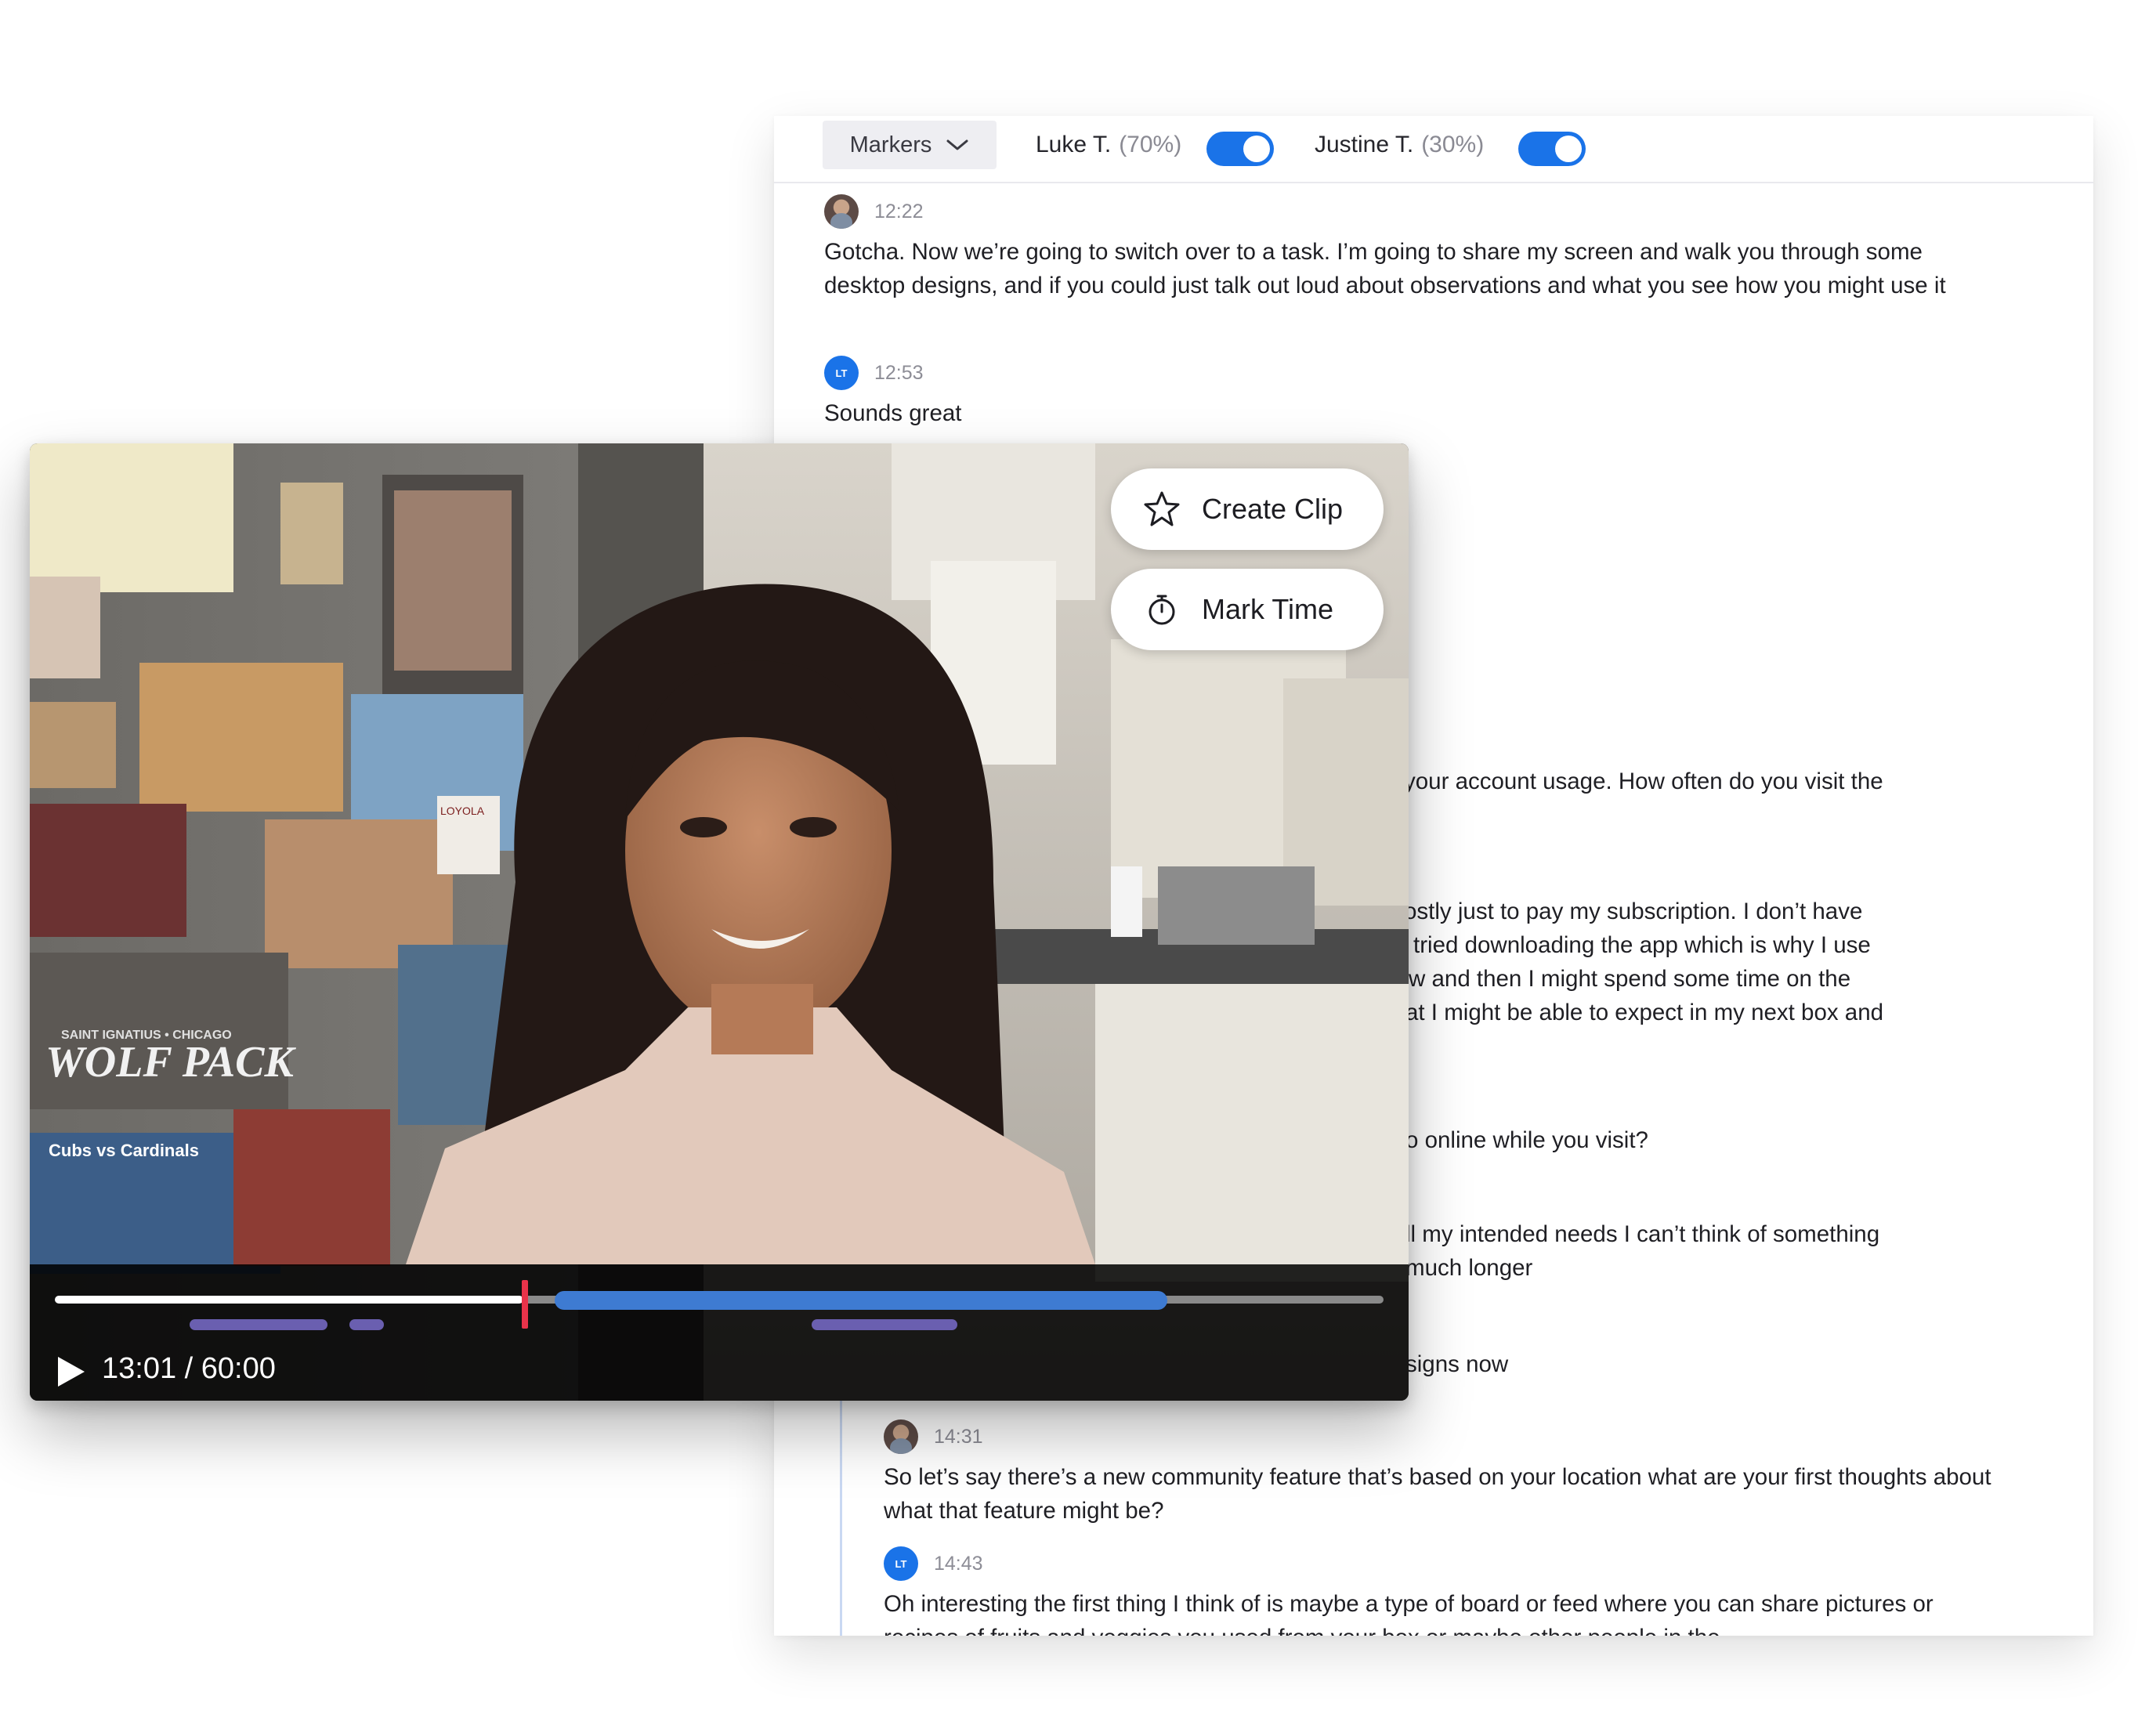 This screenshot has width=2156, height=1725. Describe the element at coordinates (171, 1062) in the screenshot. I see `wolfpack-text: WOLF PACK` at that location.